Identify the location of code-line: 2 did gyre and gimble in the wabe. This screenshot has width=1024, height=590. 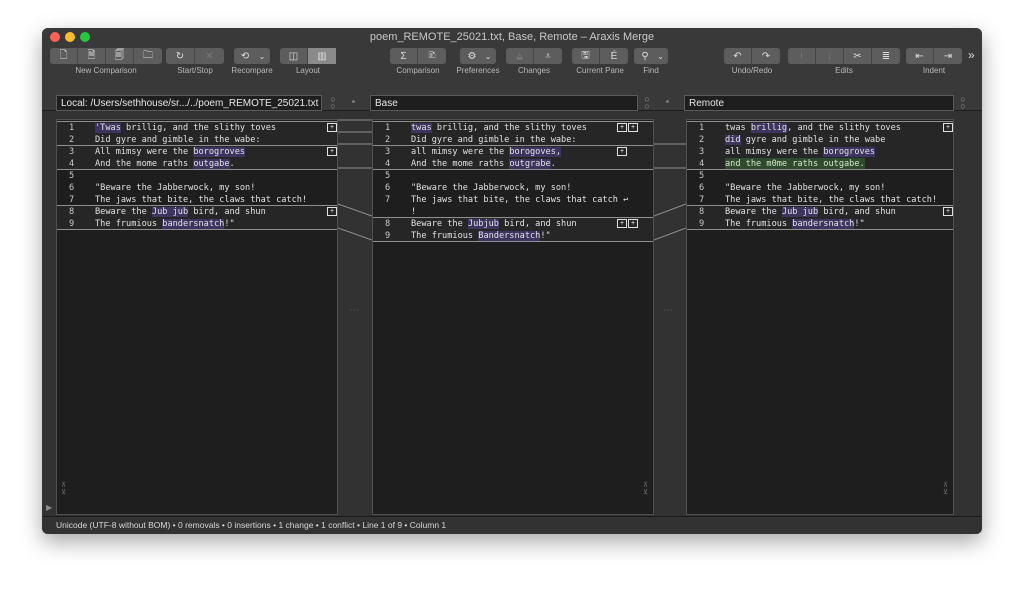
(820, 140).